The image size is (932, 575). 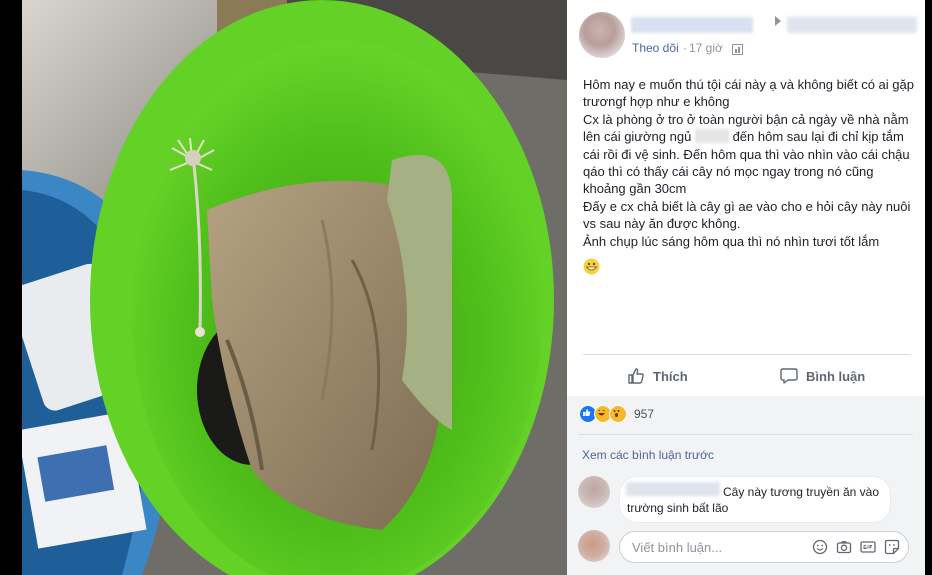 I want to click on sticker-icon, so click(x=892, y=547).